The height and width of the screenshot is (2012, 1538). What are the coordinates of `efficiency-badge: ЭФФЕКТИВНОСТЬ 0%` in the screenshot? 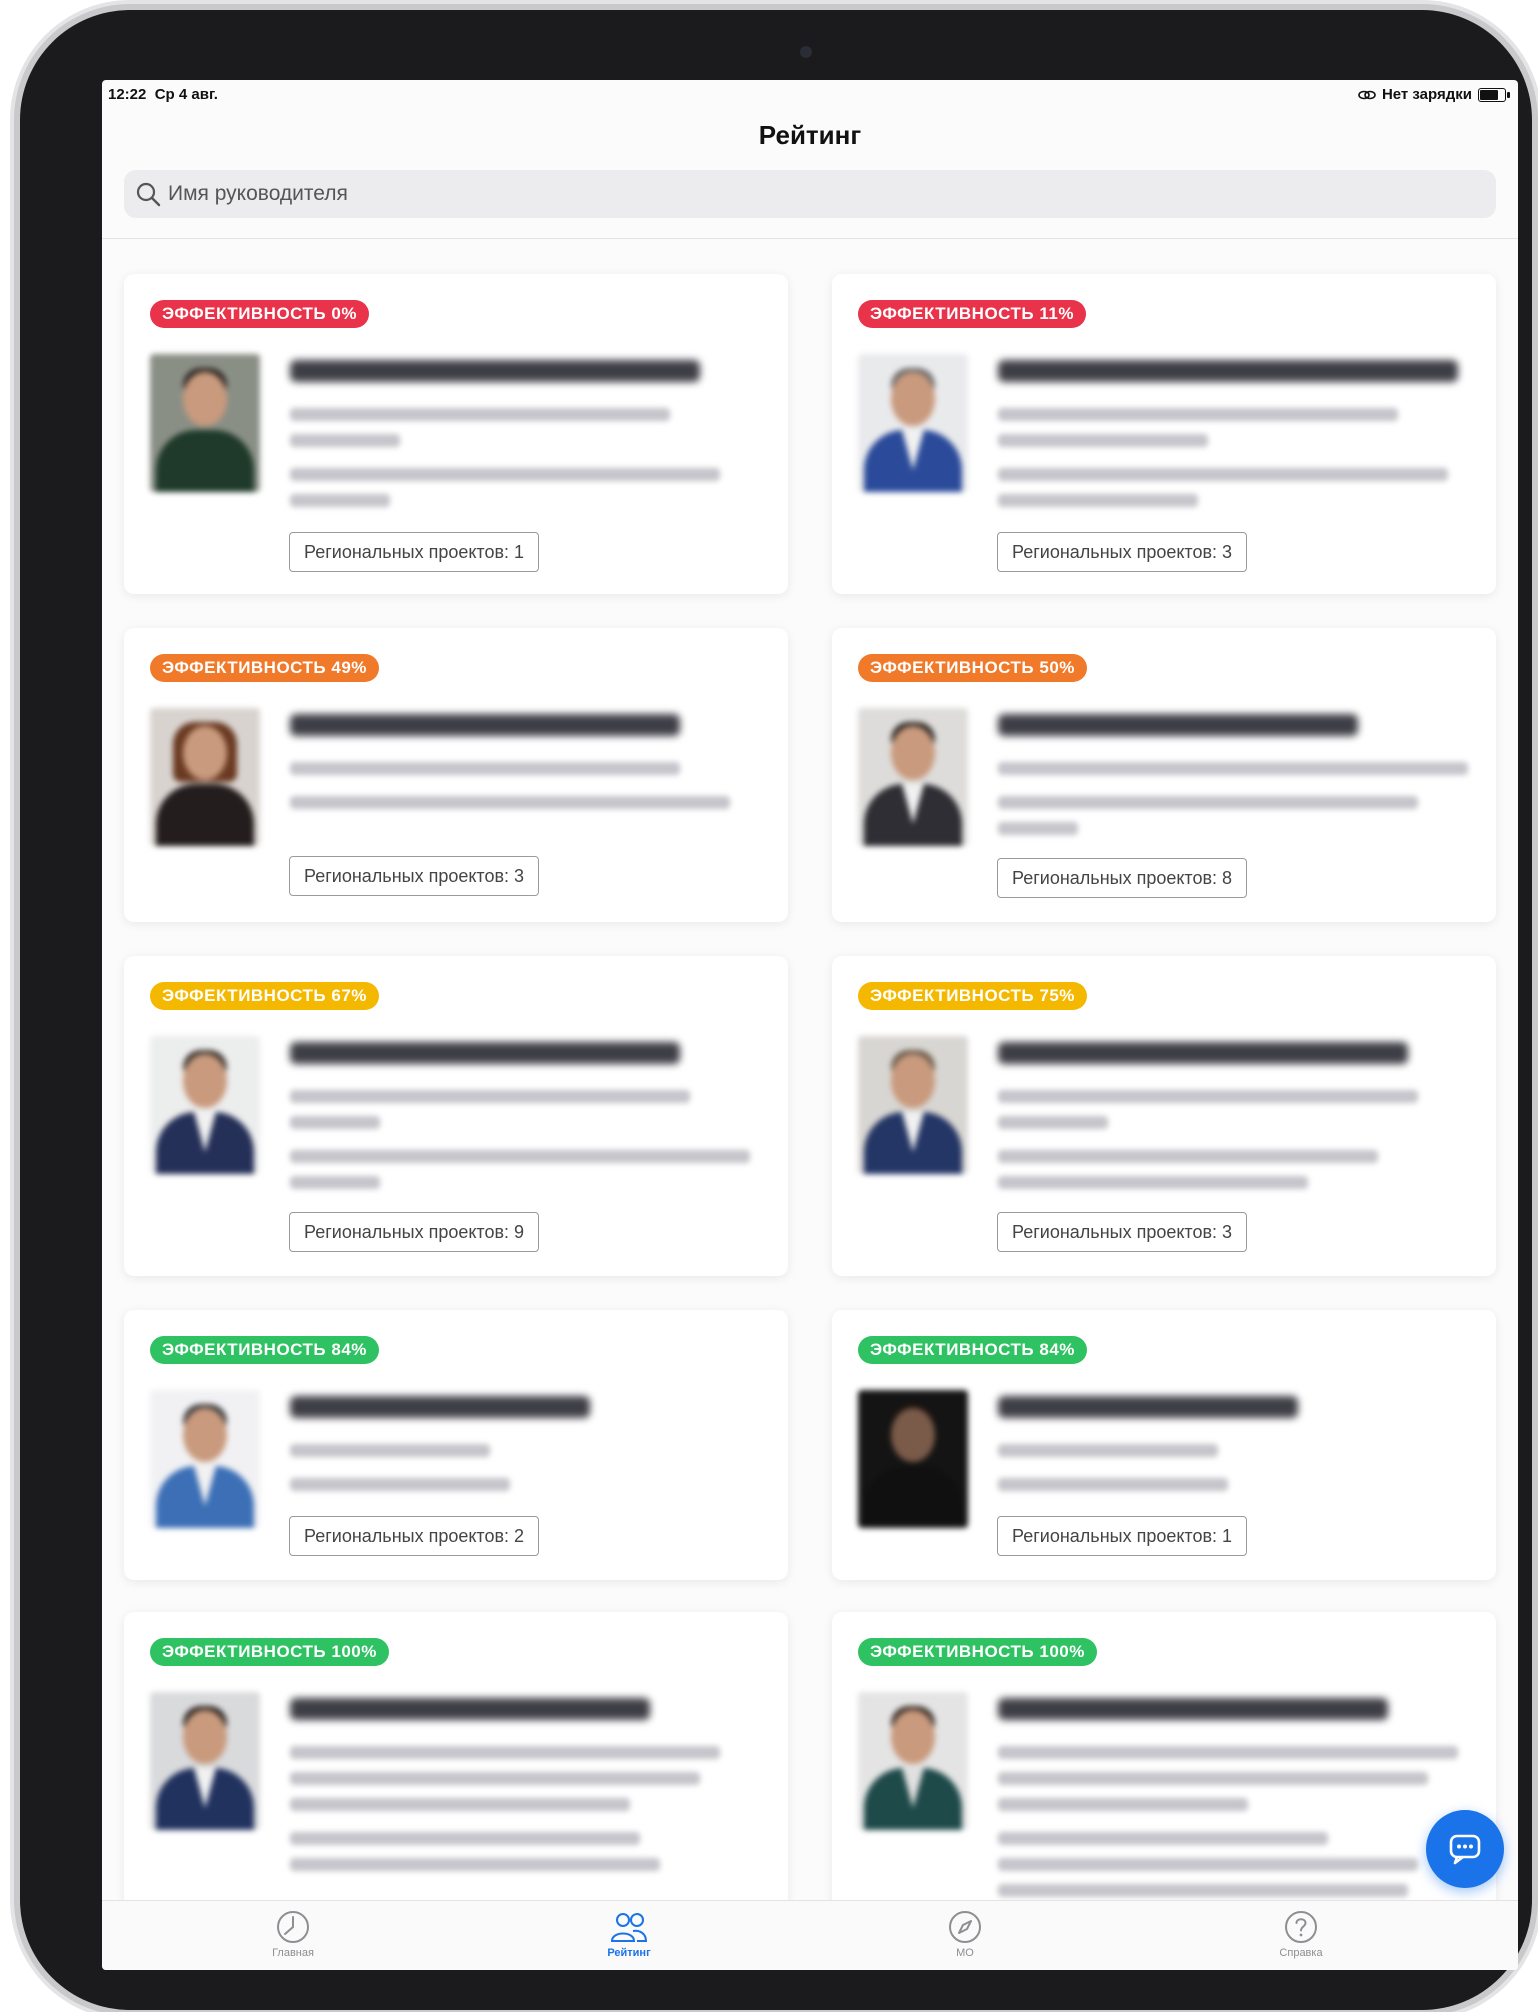 It's located at (259, 314).